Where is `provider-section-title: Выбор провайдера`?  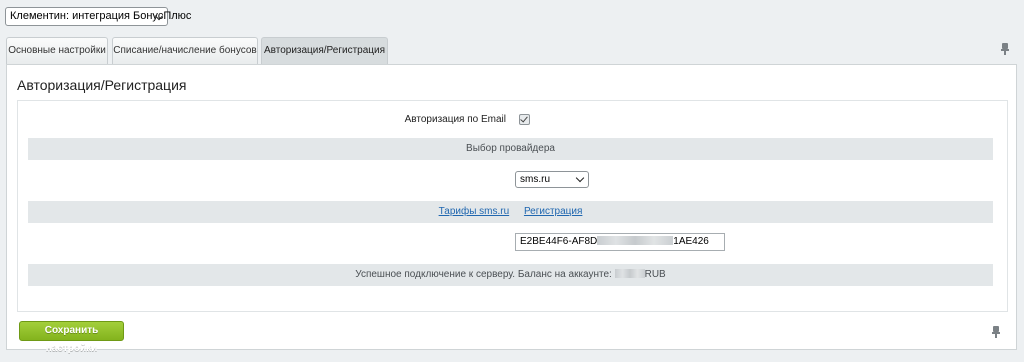
provider-section-title: Выбор провайдера is located at coordinates (510, 148).